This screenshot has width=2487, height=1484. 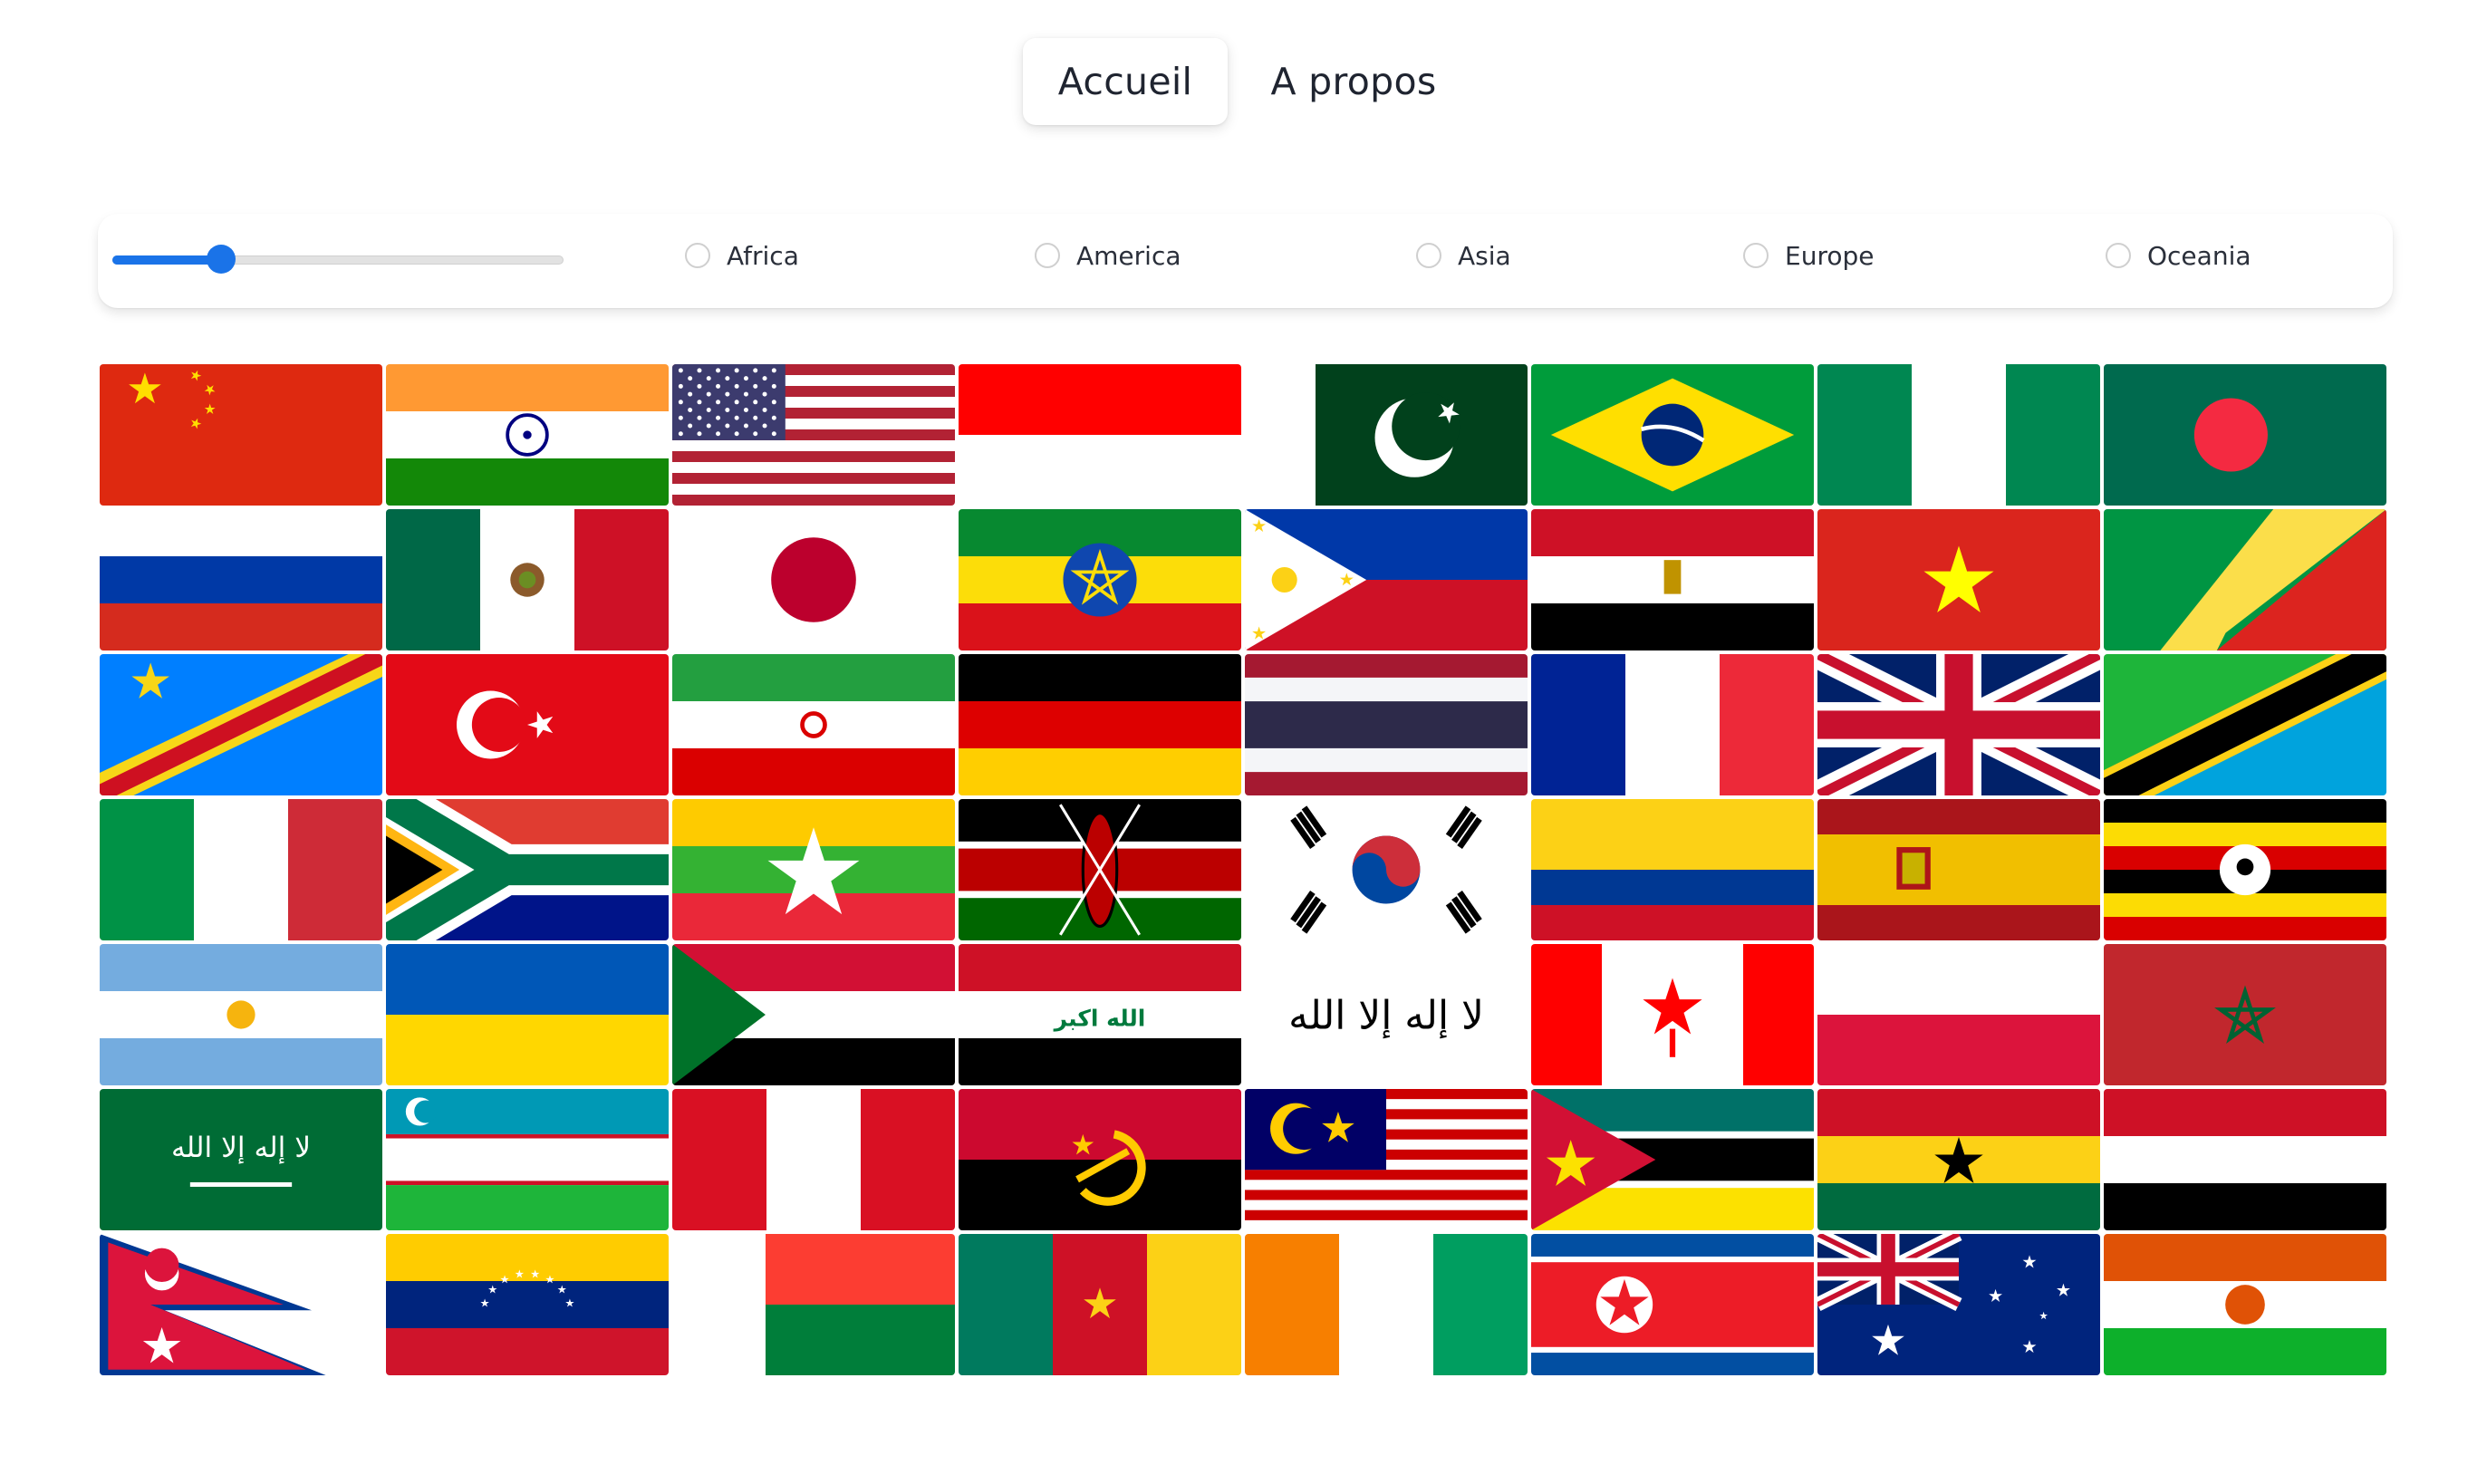 I want to click on flag-nepal, so click(x=241, y=1304).